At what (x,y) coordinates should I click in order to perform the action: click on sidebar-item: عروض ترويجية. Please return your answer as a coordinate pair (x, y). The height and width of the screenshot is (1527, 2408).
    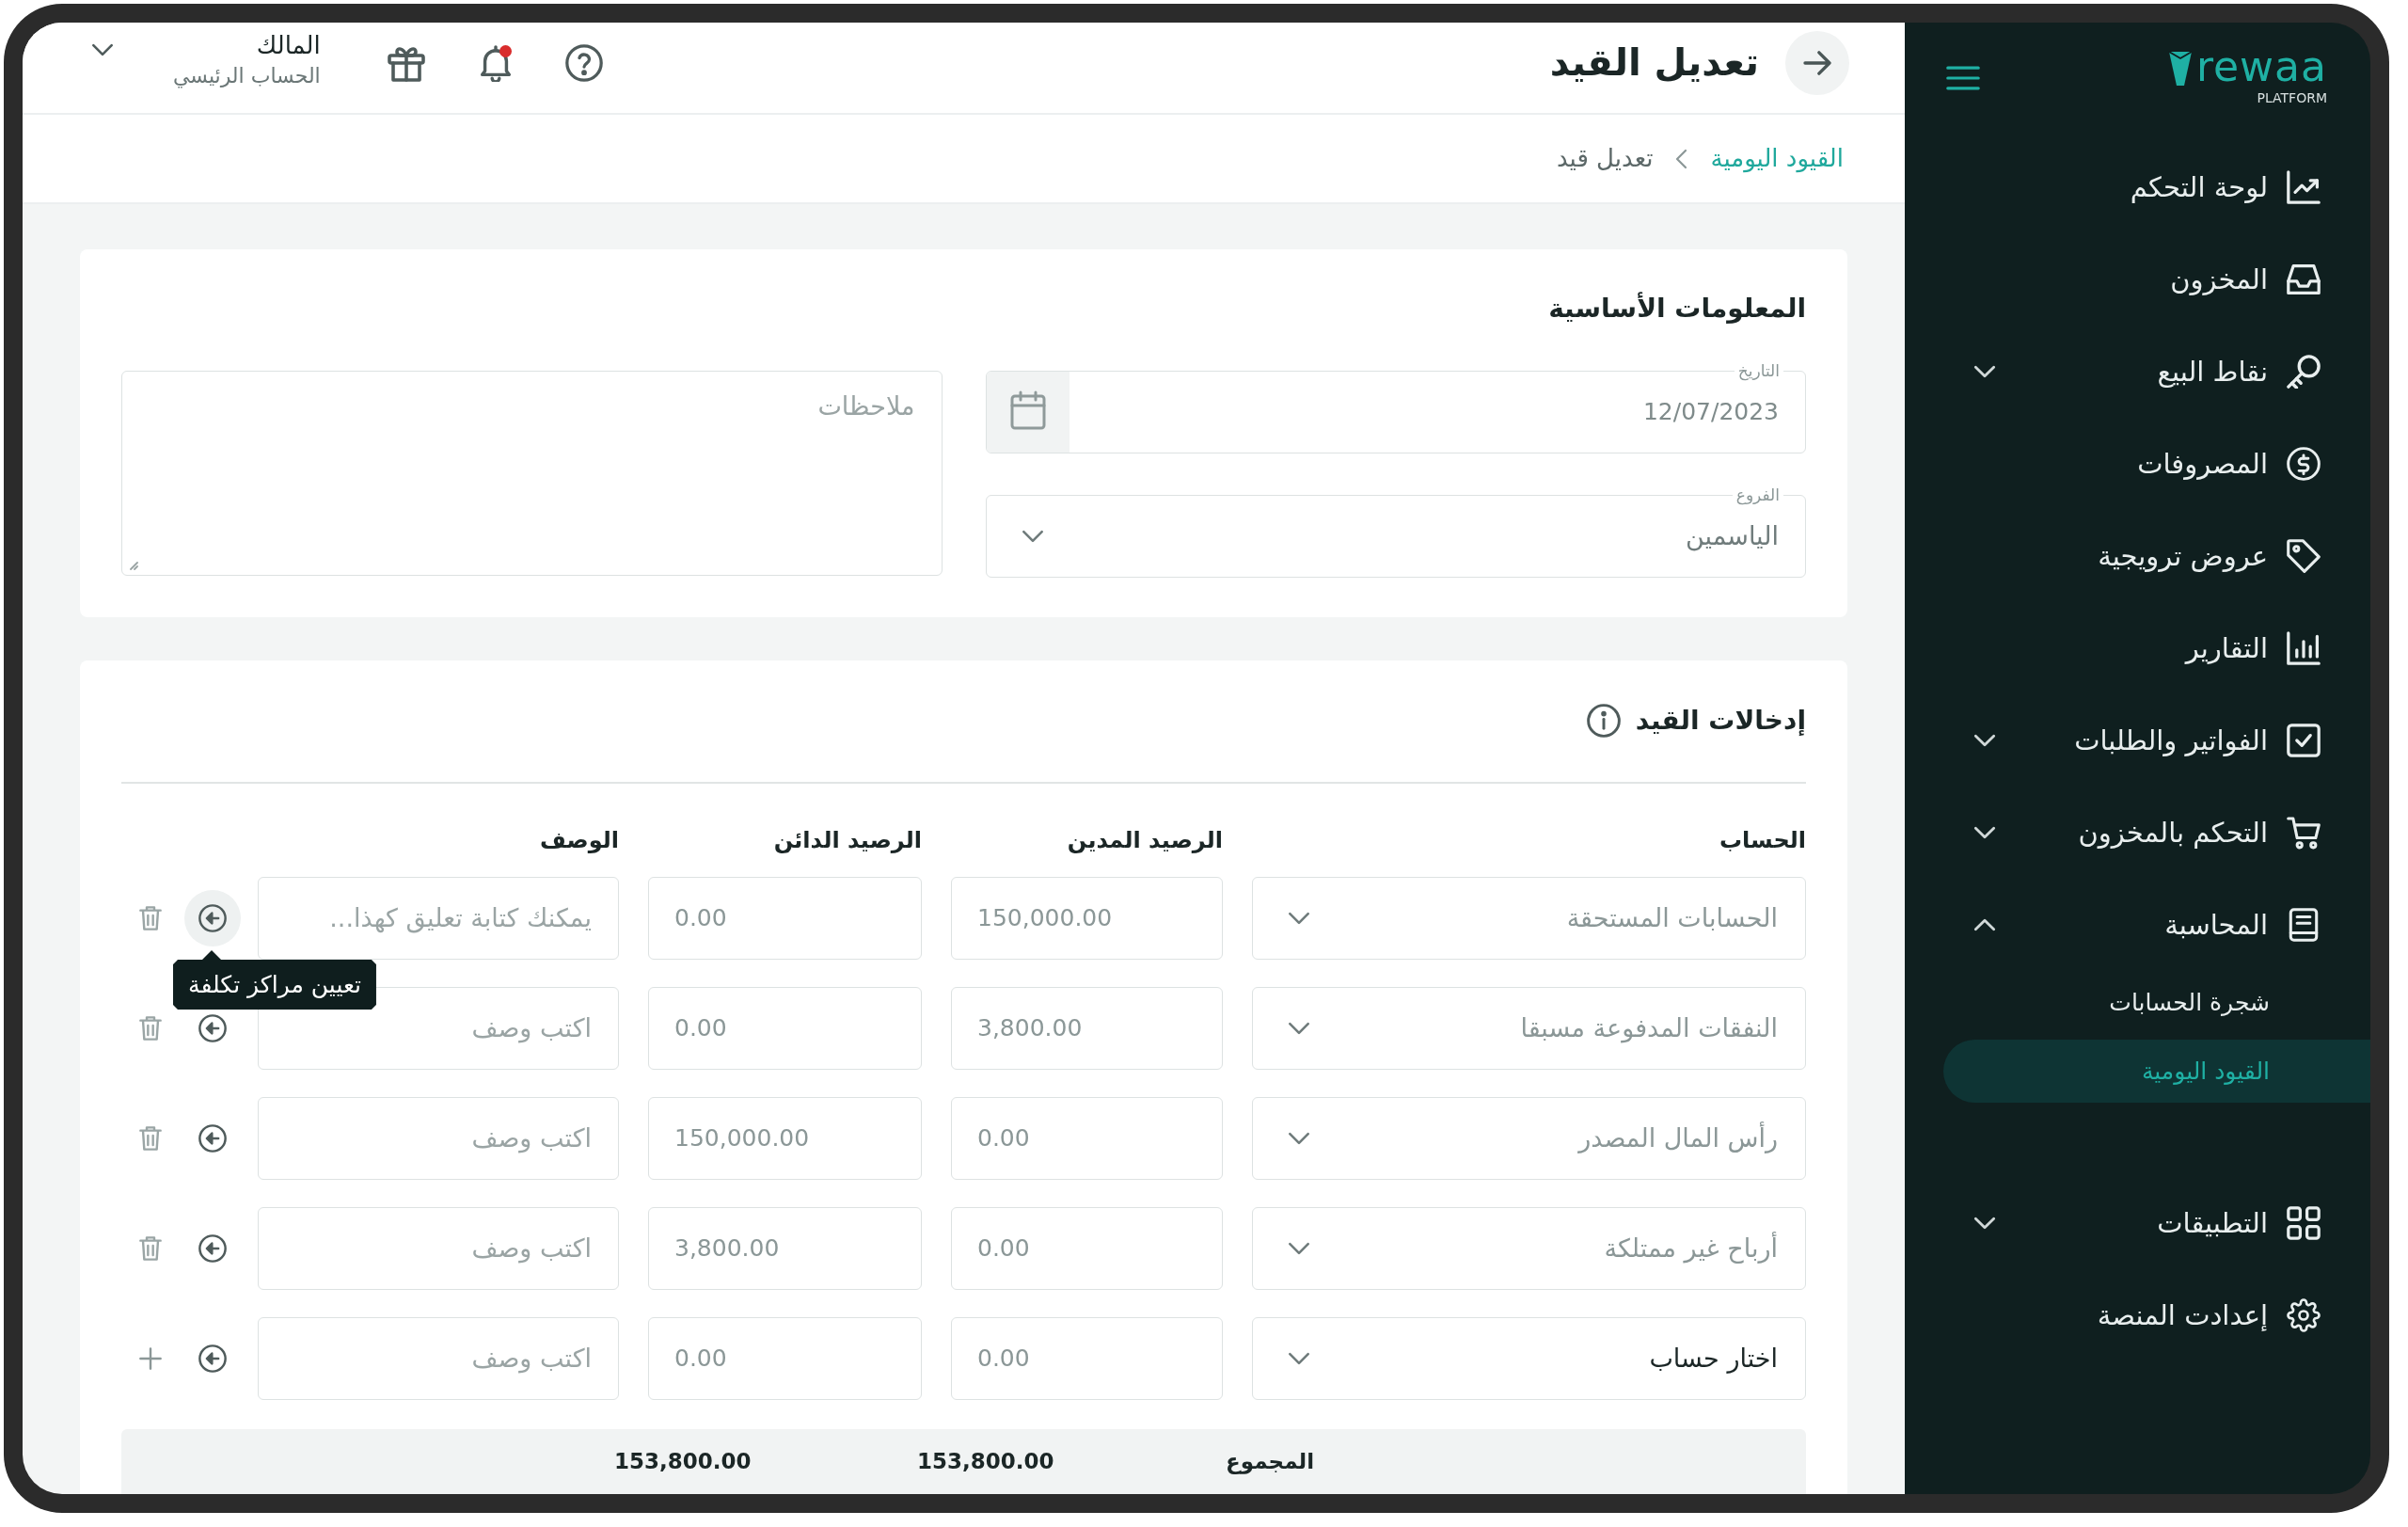
    Looking at the image, I should click on (2138, 556).